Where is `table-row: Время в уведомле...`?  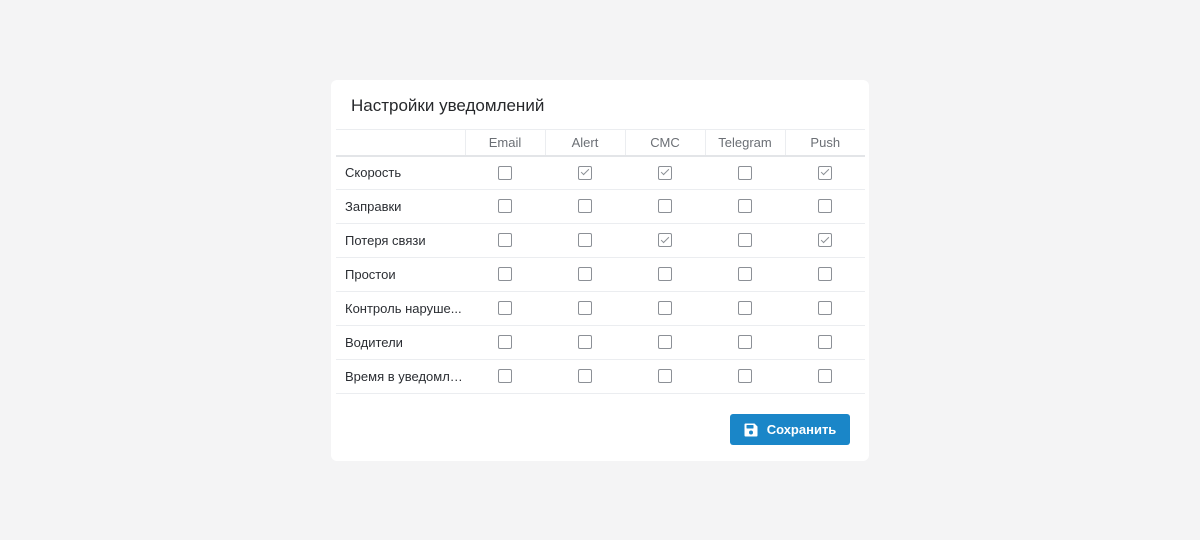 table-row: Время в уведомле... is located at coordinates (600, 376).